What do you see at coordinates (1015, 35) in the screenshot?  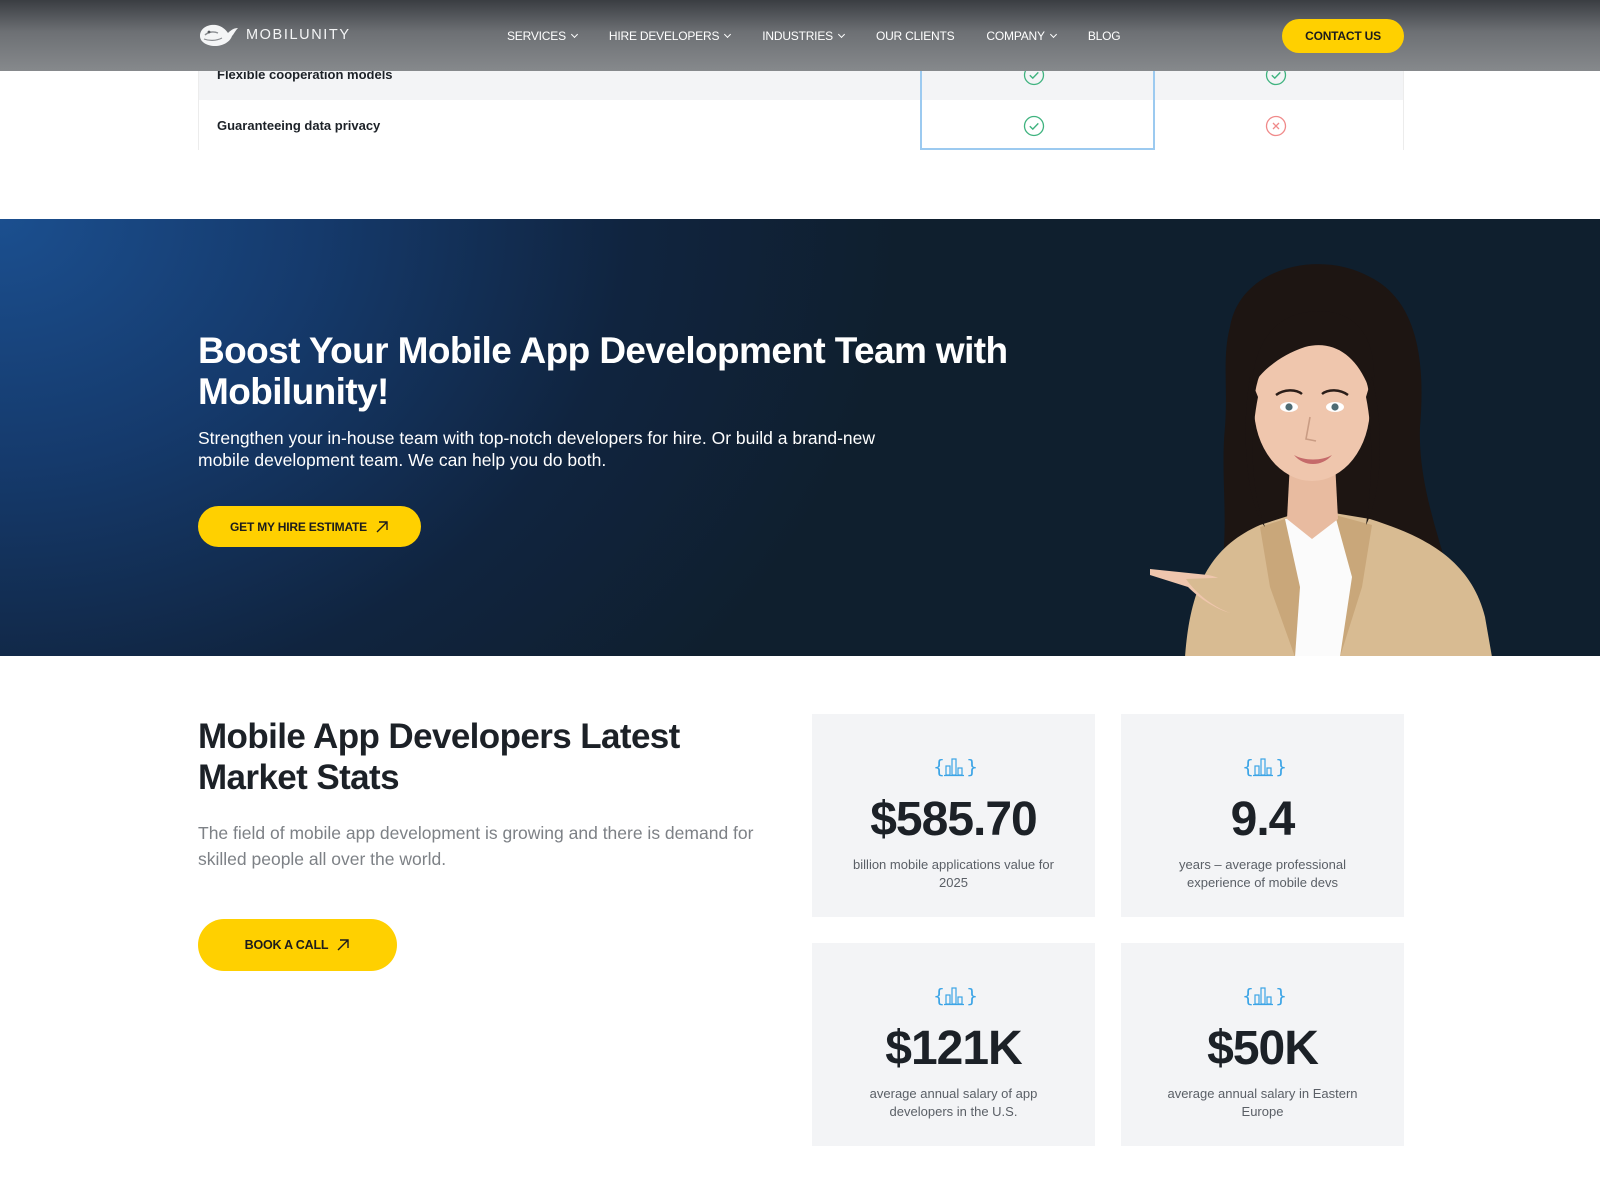 I see `nav-label: COMPANY` at bounding box center [1015, 35].